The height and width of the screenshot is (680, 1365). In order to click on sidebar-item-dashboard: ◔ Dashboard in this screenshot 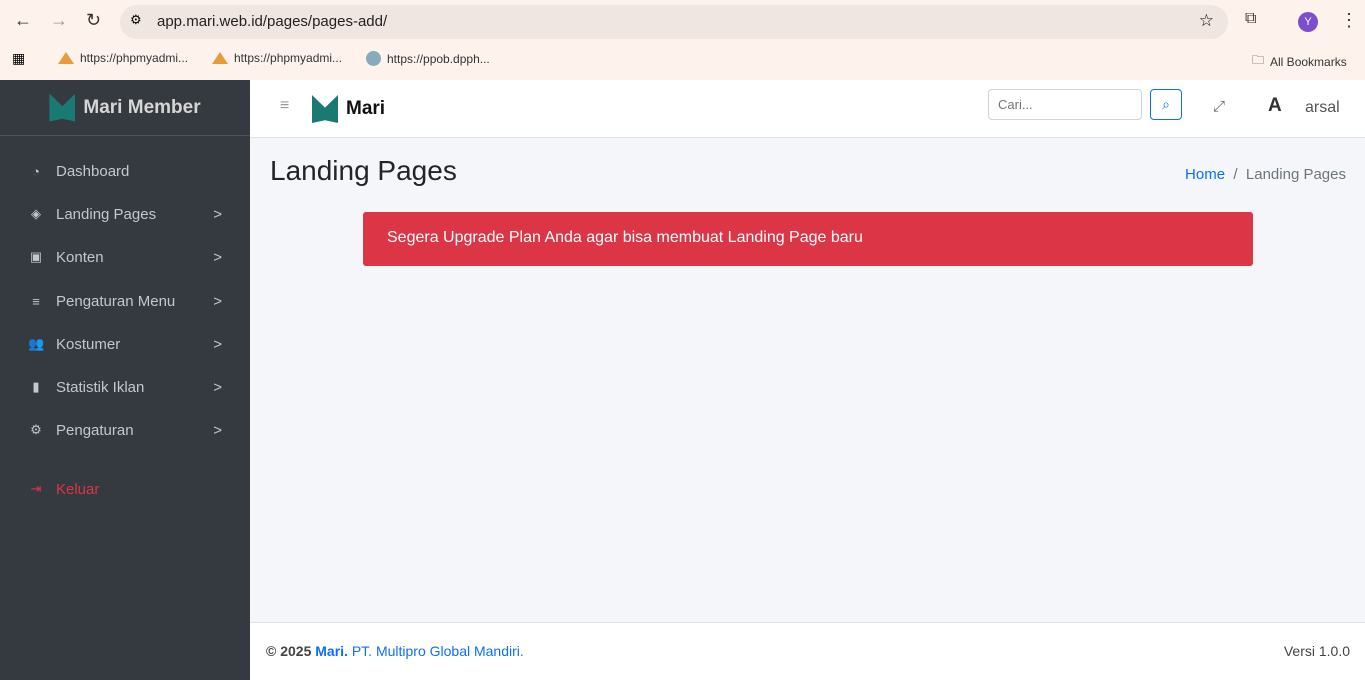, I will do `click(125, 171)`.